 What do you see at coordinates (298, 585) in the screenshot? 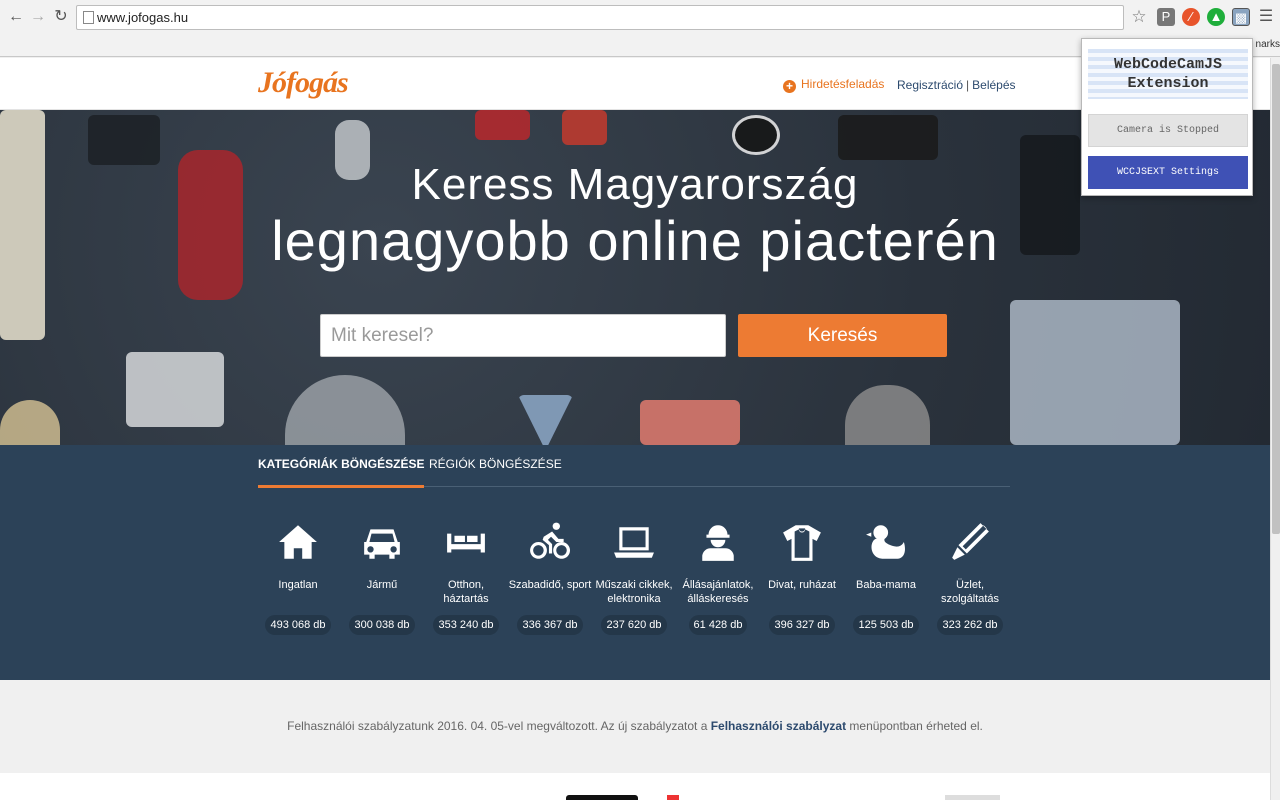
I see `category-label: Ingatlan` at bounding box center [298, 585].